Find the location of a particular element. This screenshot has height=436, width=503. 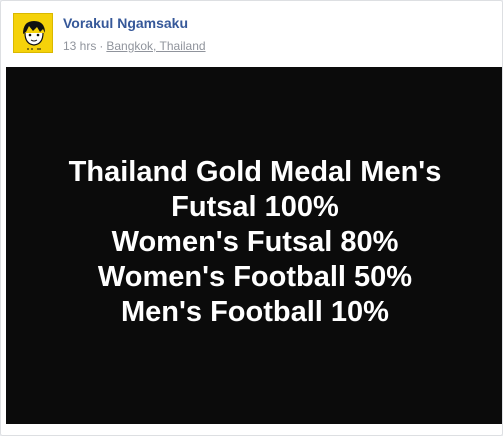

post-footer-divider is located at coordinates (251, 429).